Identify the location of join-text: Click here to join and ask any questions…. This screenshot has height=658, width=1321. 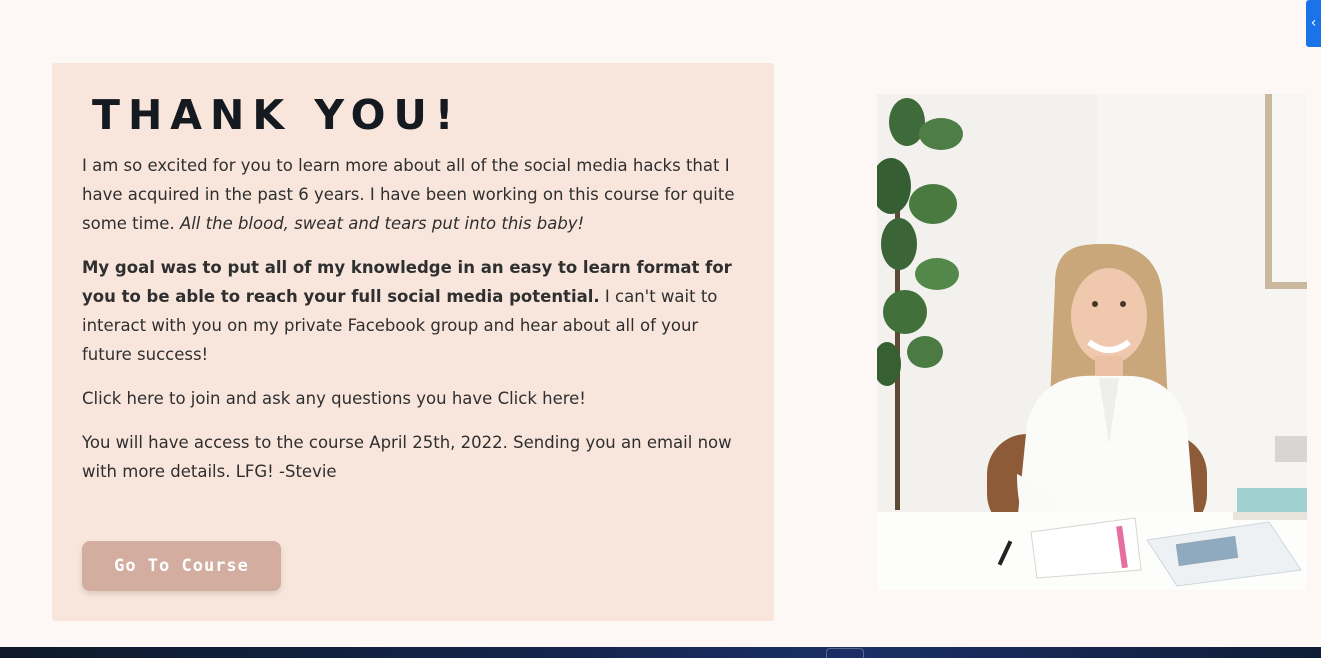
(290, 398).